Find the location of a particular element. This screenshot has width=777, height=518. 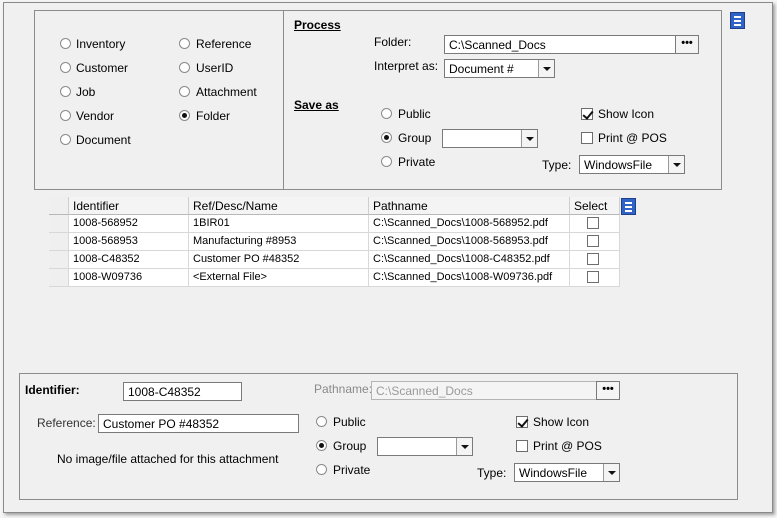

detail-print-pos-label: Print @ POS is located at coordinates (567, 446).